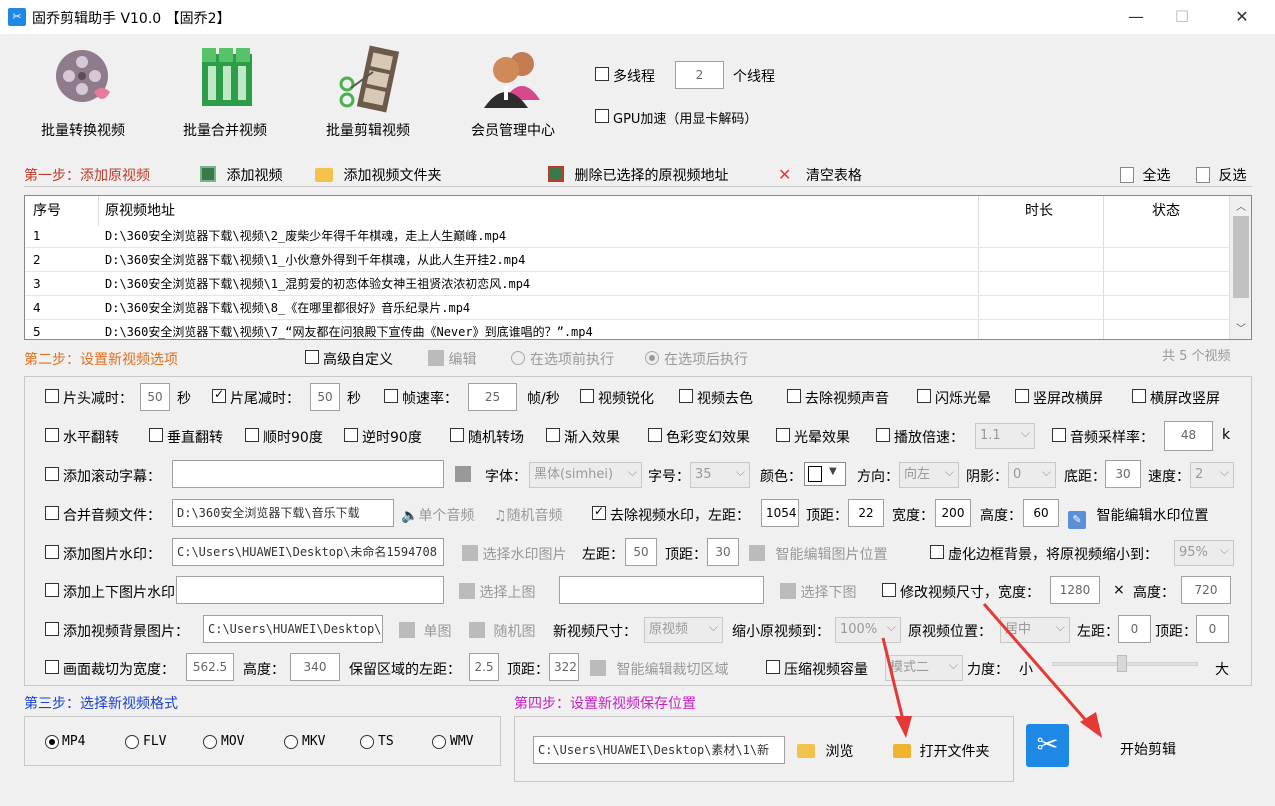 Image resolution: width=1275 pixels, height=806 pixels. Describe the element at coordinates (457, 435) in the screenshot. I see `random-transition-checkbox` at that location.